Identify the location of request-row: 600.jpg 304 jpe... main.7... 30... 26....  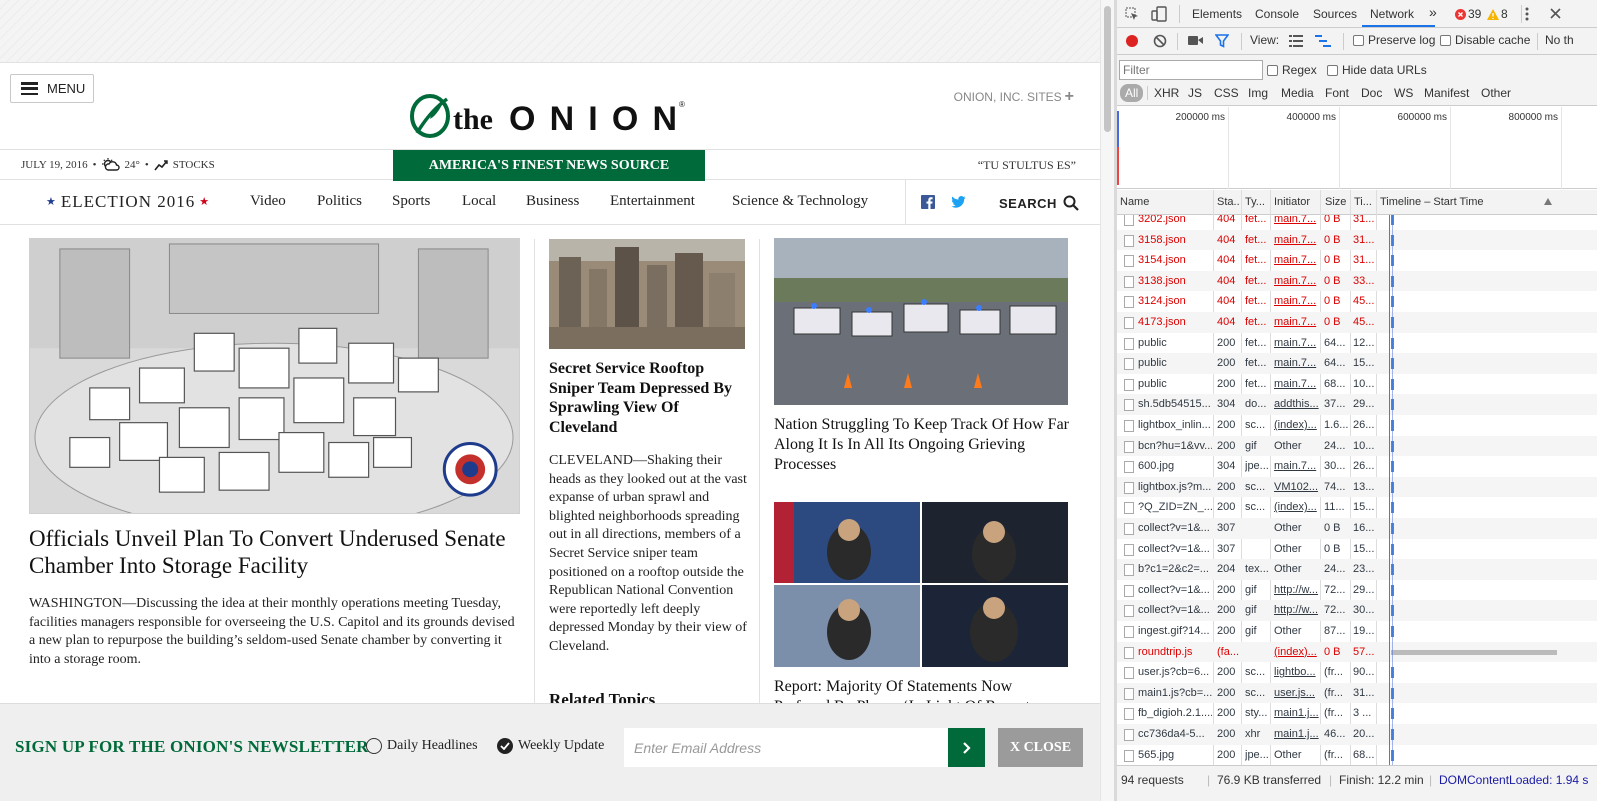
(1357, 466).